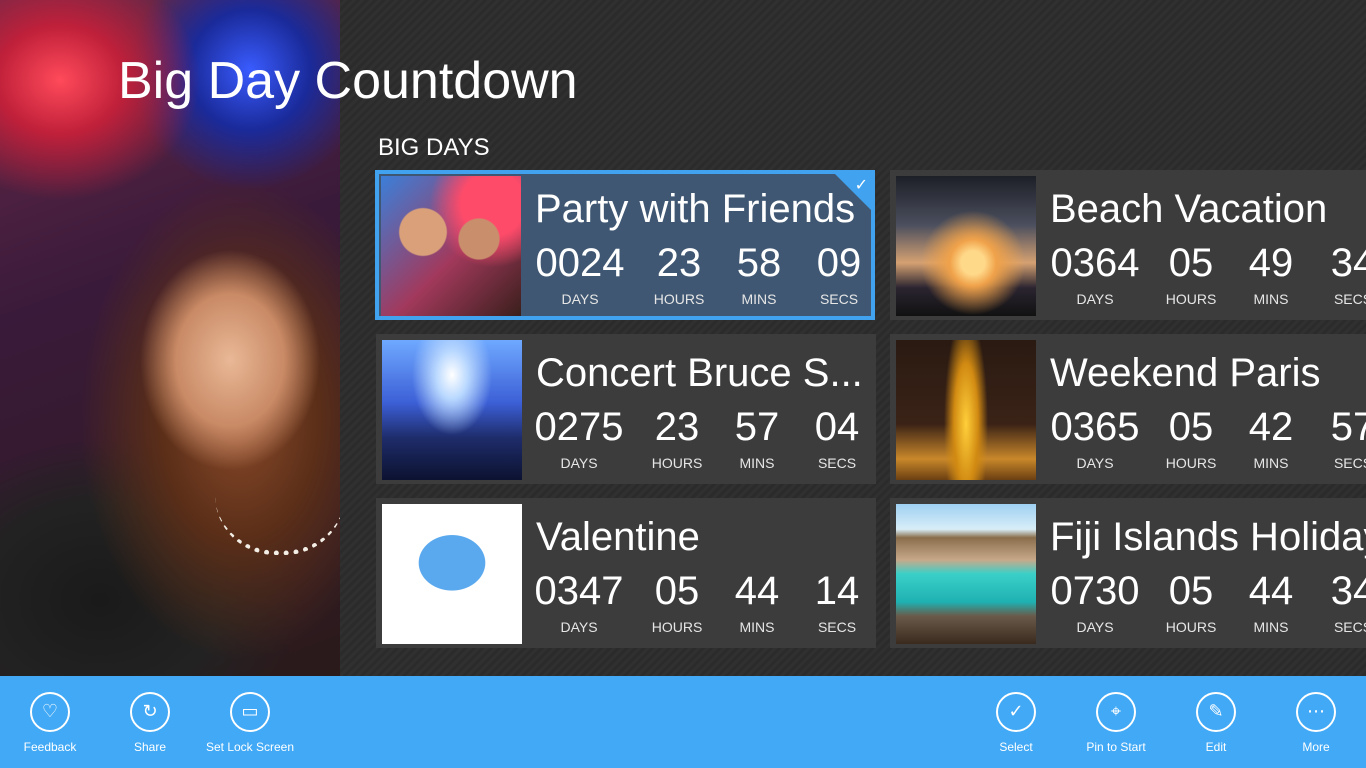 The height and width of the screenshot is (768, 1366). I want to click on mins-value: 49, so click(1271, 263).